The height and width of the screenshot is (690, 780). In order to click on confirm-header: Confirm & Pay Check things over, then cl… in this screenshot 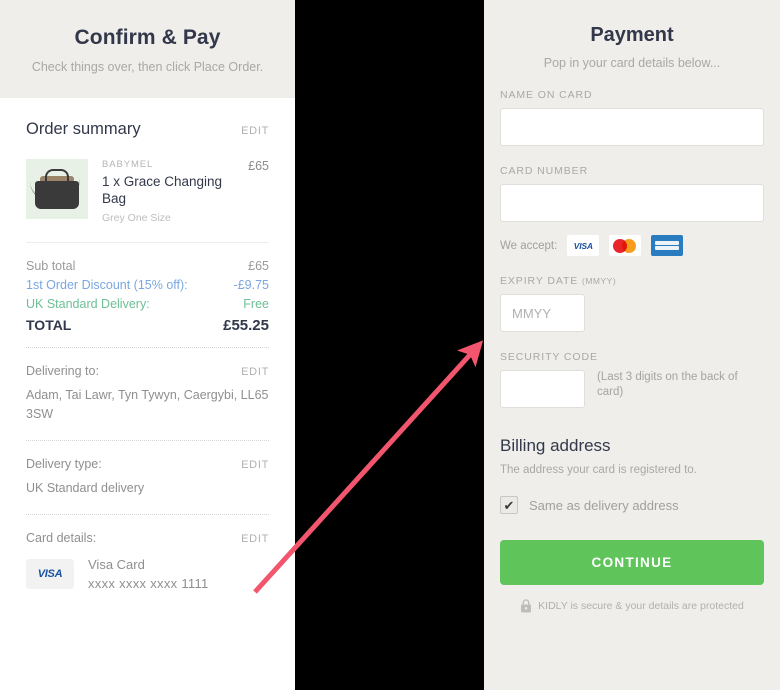, I will do `click(147, 49)`.